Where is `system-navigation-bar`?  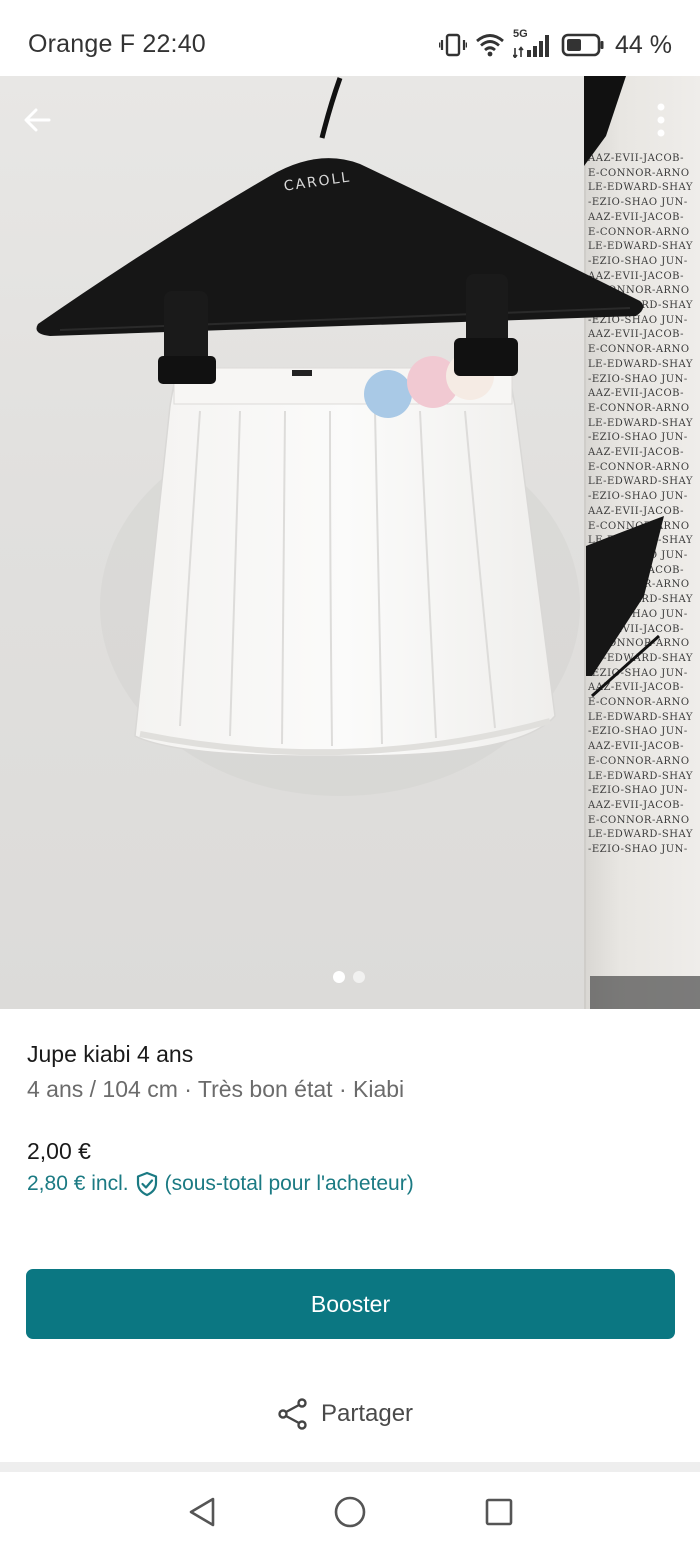 system-navigation-bar is located at coordinates (350, 1509).